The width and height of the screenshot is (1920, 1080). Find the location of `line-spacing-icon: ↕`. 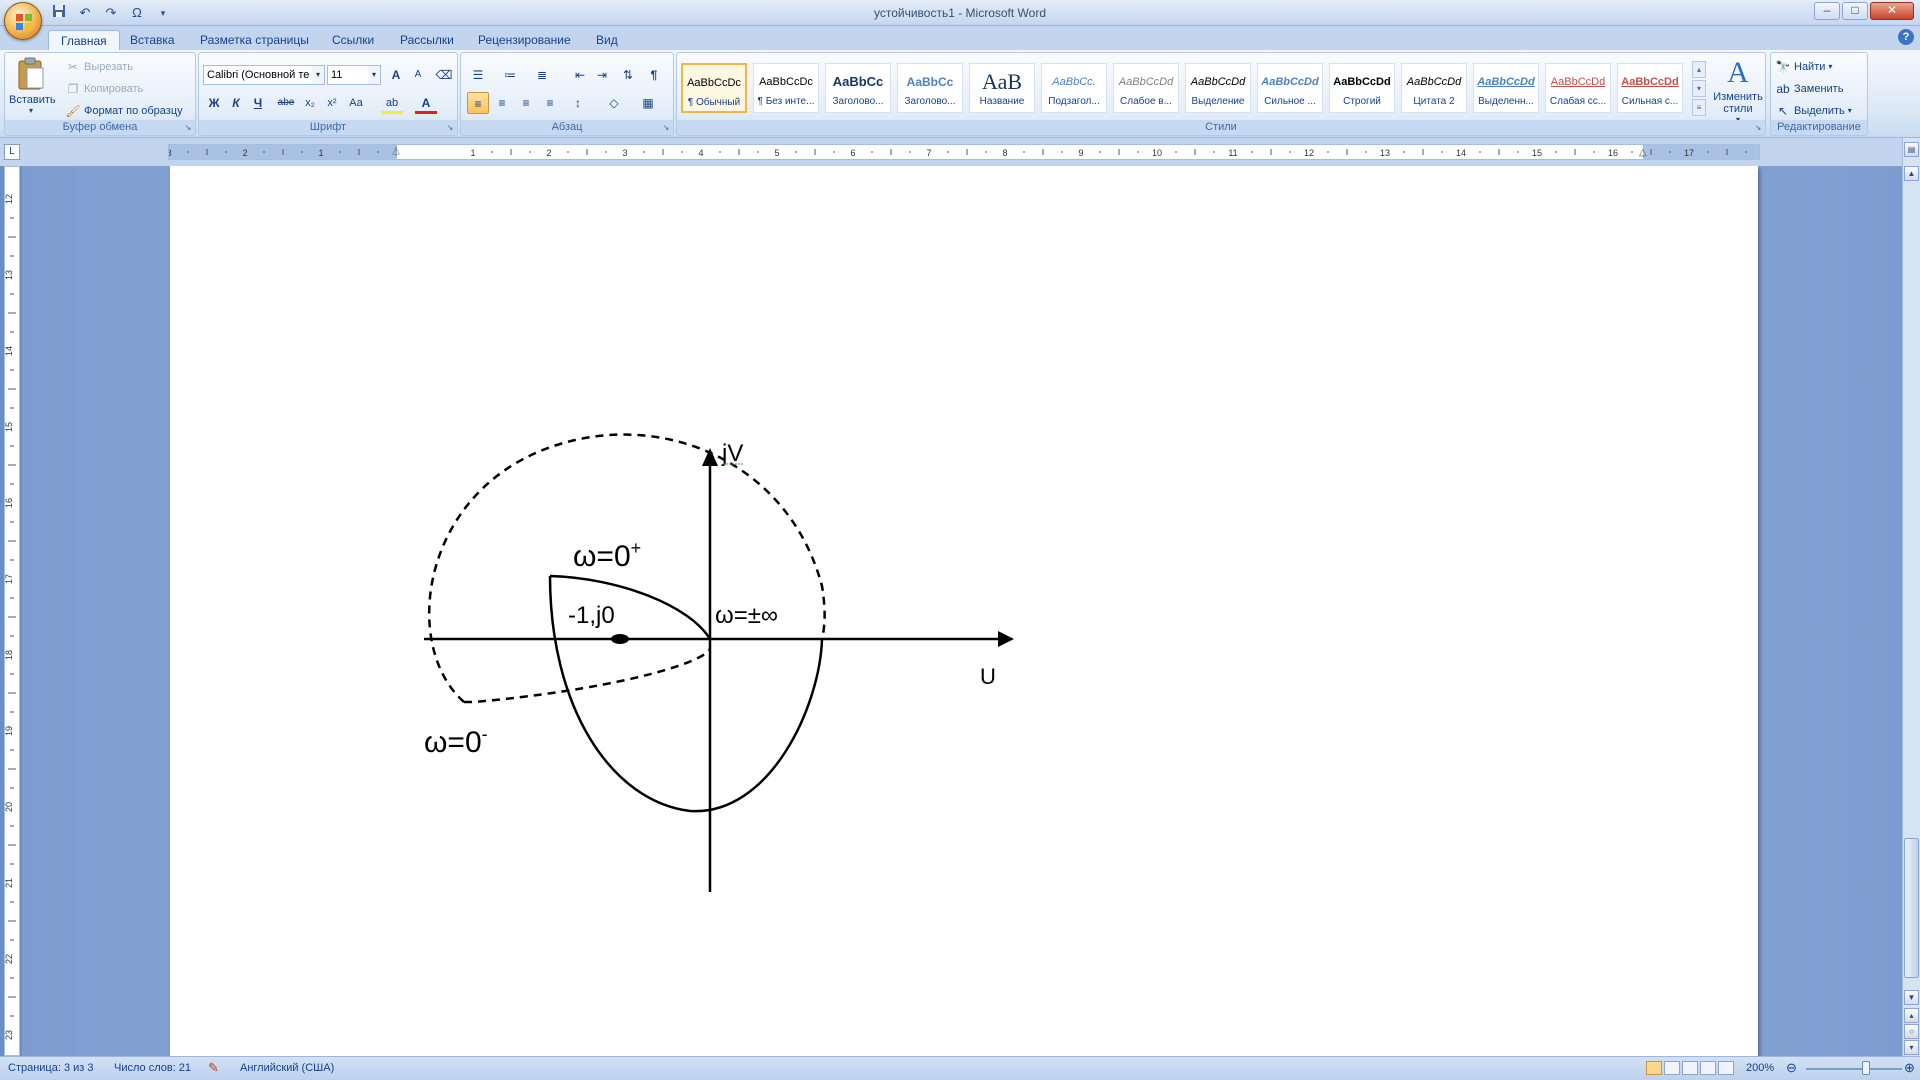

line-spacing-icon: ↕ is located at coordinates (578, 103).